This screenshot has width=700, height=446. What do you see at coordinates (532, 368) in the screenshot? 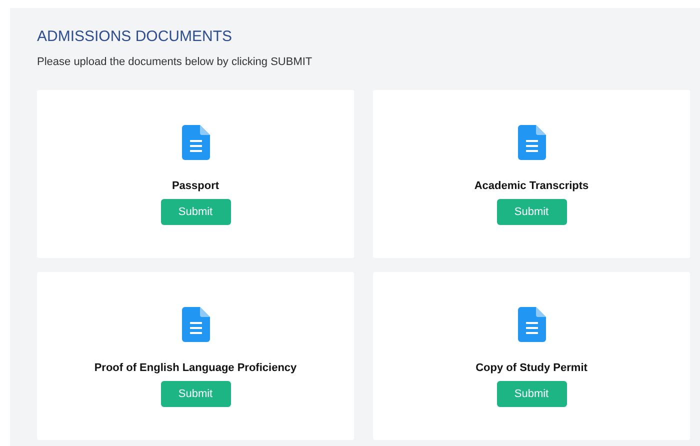
I see `document-label: Copy of Study Permit` at bounding box center [532, 368].